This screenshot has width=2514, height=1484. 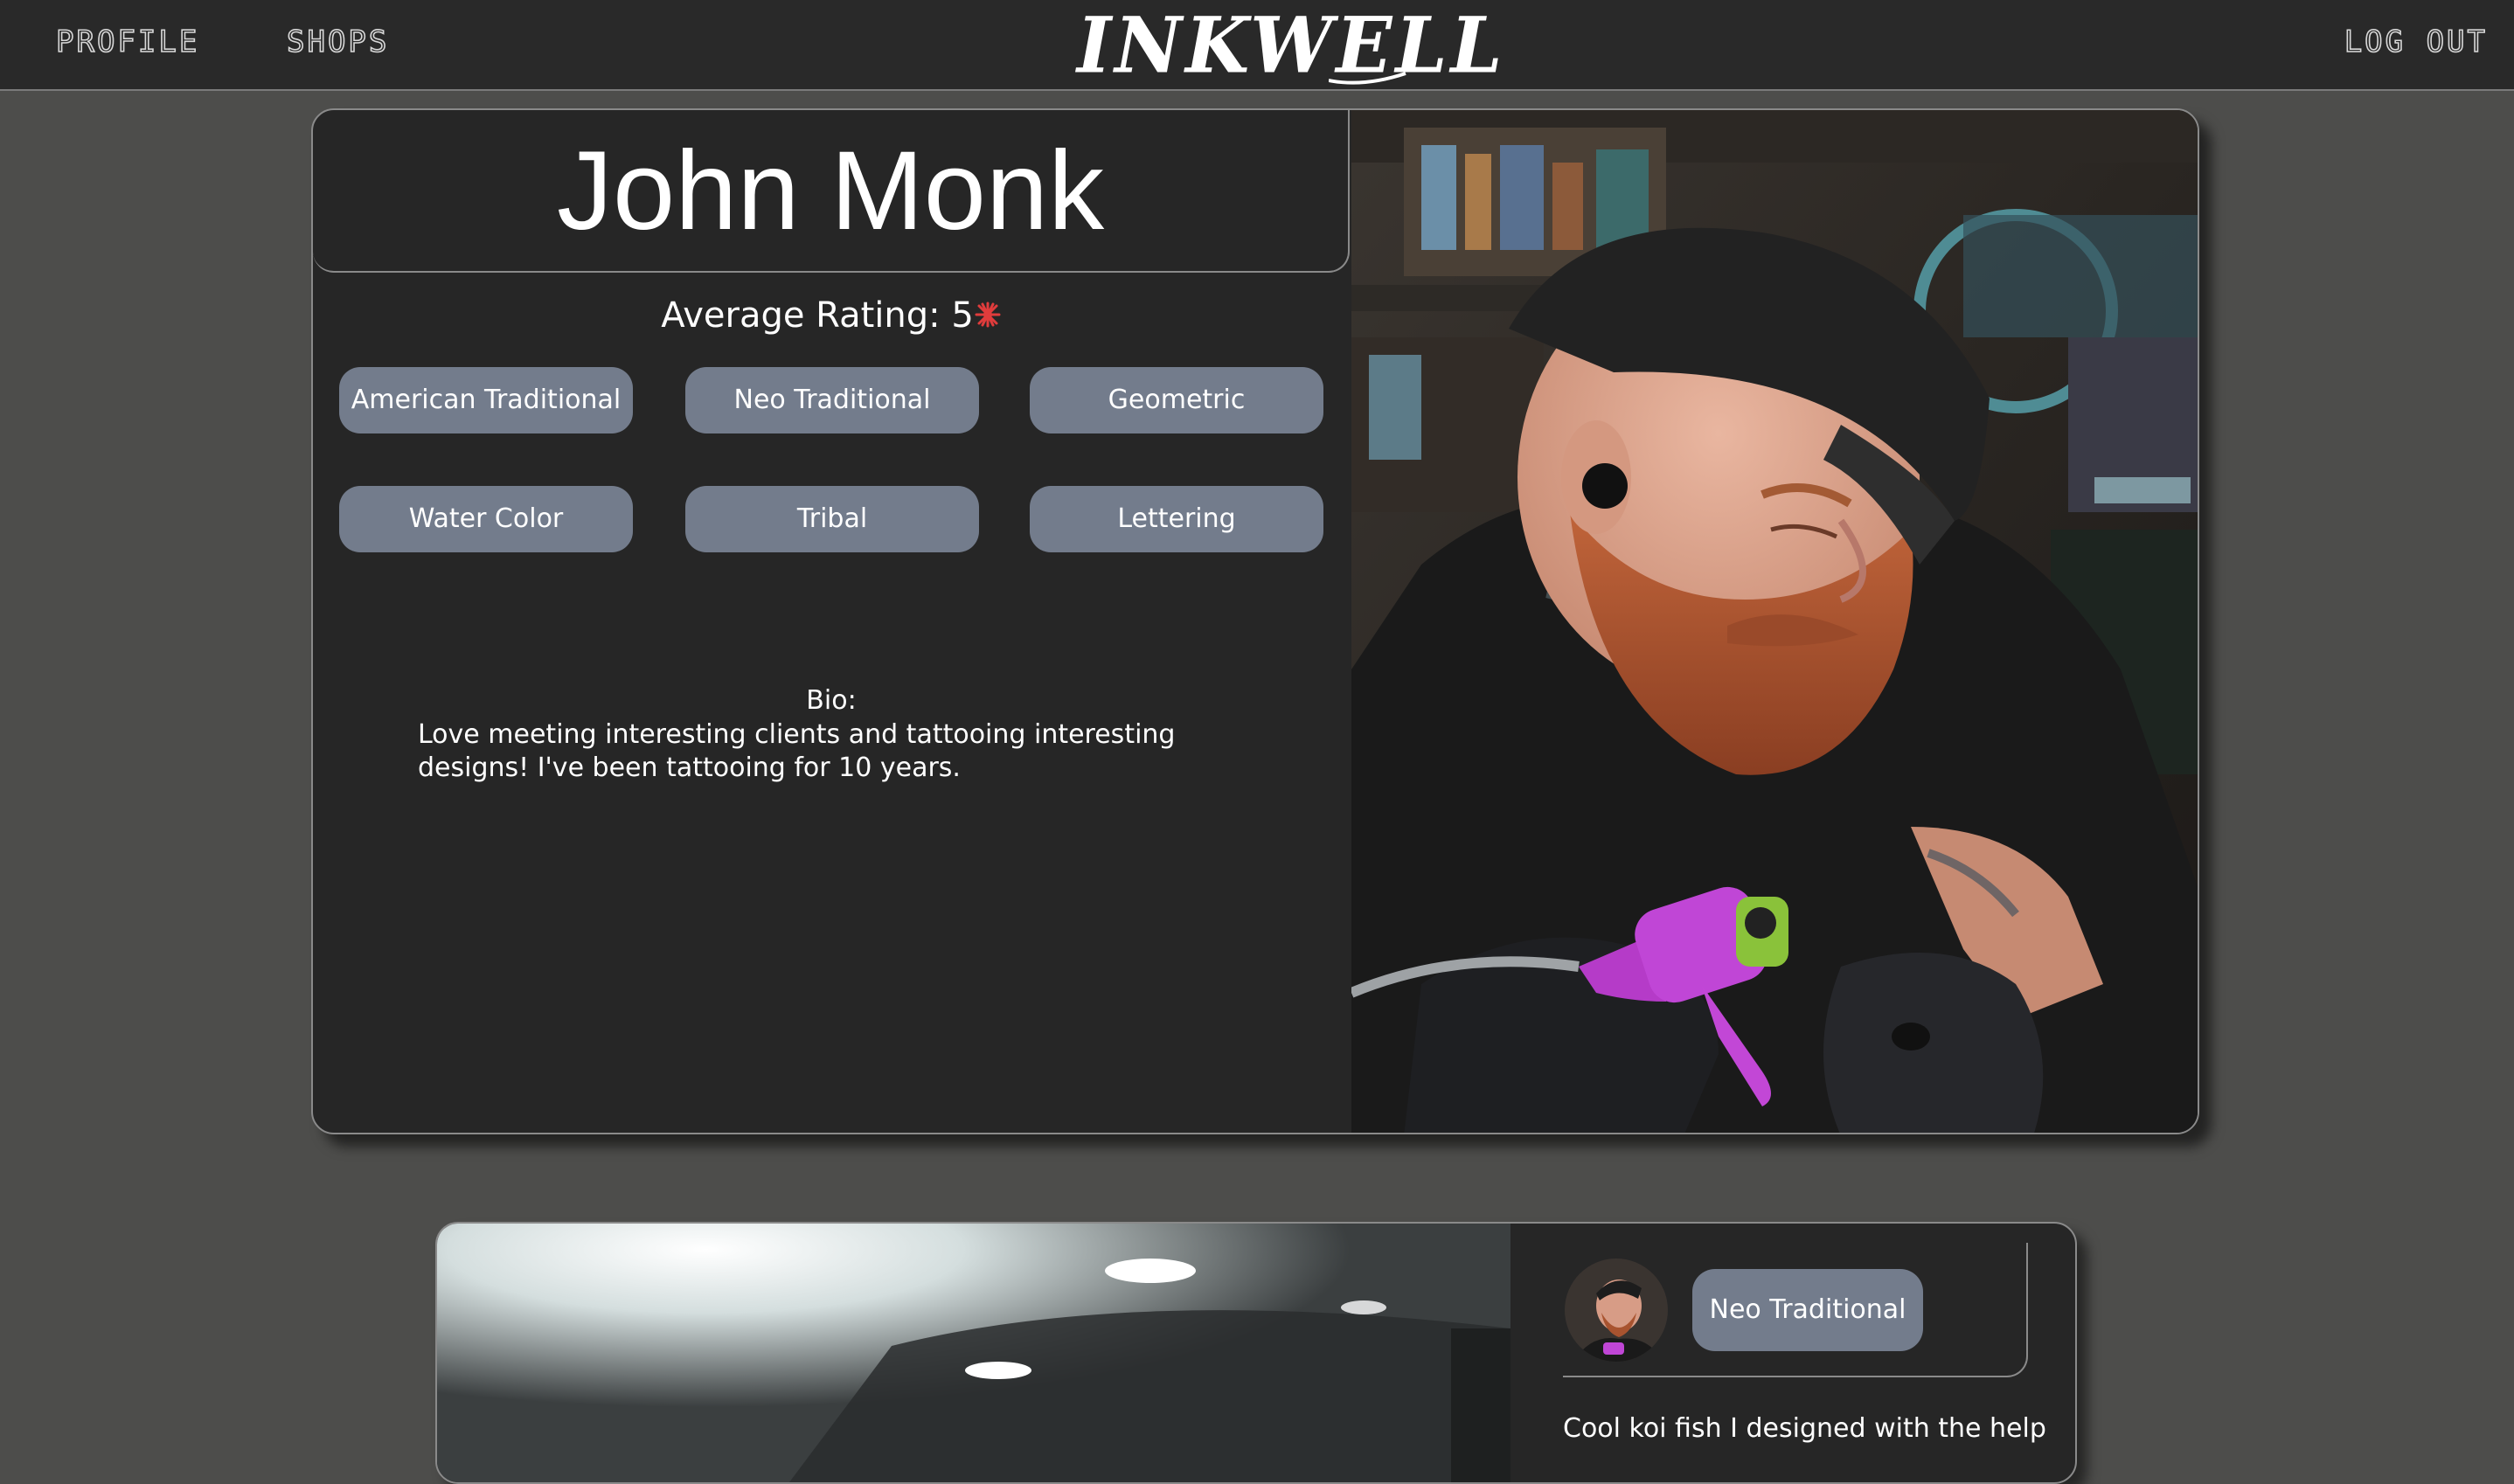 I want to click on red-star-icon, so click(x=988, y=315).